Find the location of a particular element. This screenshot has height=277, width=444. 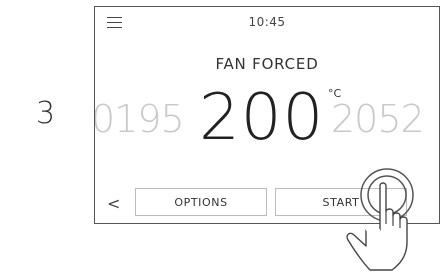

temperature-next: 2052 is located at coordinates (378, 119).